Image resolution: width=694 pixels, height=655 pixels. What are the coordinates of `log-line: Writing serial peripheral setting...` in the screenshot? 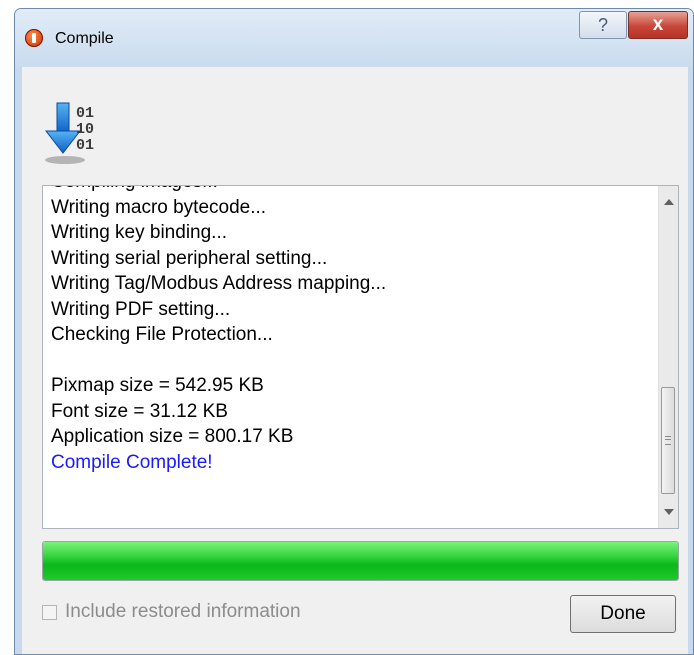 It's located at (189, 258).